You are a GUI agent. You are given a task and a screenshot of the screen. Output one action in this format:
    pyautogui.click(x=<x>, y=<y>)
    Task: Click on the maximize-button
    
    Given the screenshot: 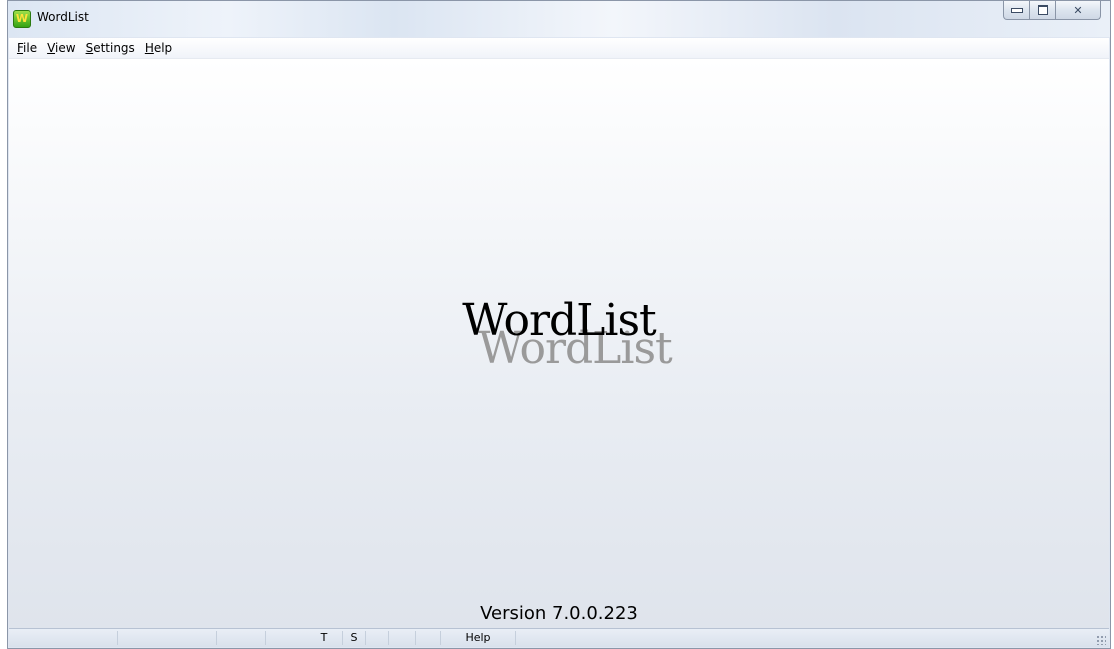 What is the action you would take?
    pyautogui.click(x=1043, y=10)
    